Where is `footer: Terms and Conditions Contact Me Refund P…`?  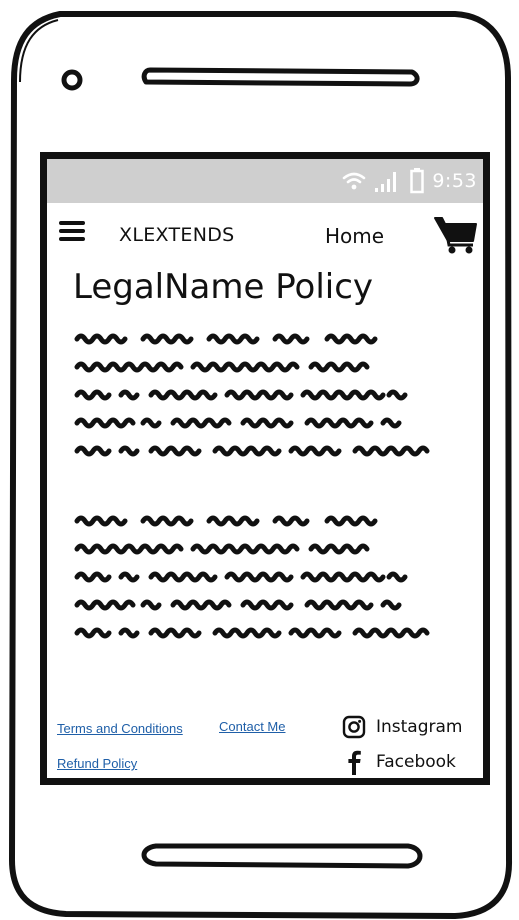
footer: Terms and Conditions Contact Me Refund P… is located at coordinates (265, 741).